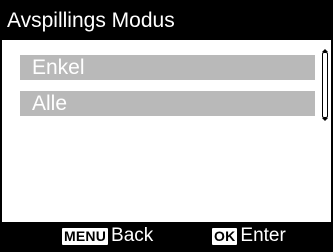 The height and width of the screenshot is (252, 333). Describe the element at coordinates (50, 103) in the screenshot. I see `menu-item-label: Alle` at that location.